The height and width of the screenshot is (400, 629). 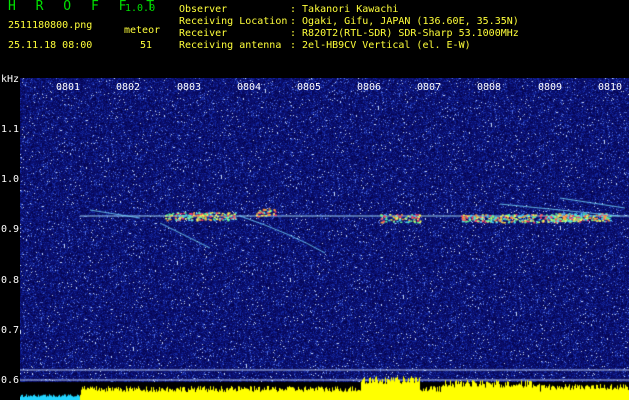 I want to click on y-tick-label: 0.9, so click(x=10, y=229).